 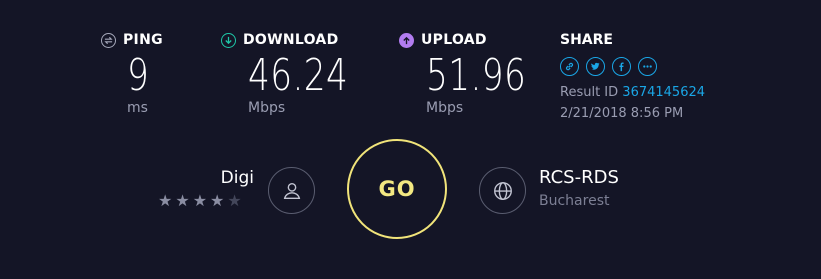 What do you see at coordinates (137, 108) in the screenshot?
I see `ping-unit: ms` at bounding box center [137, 108].